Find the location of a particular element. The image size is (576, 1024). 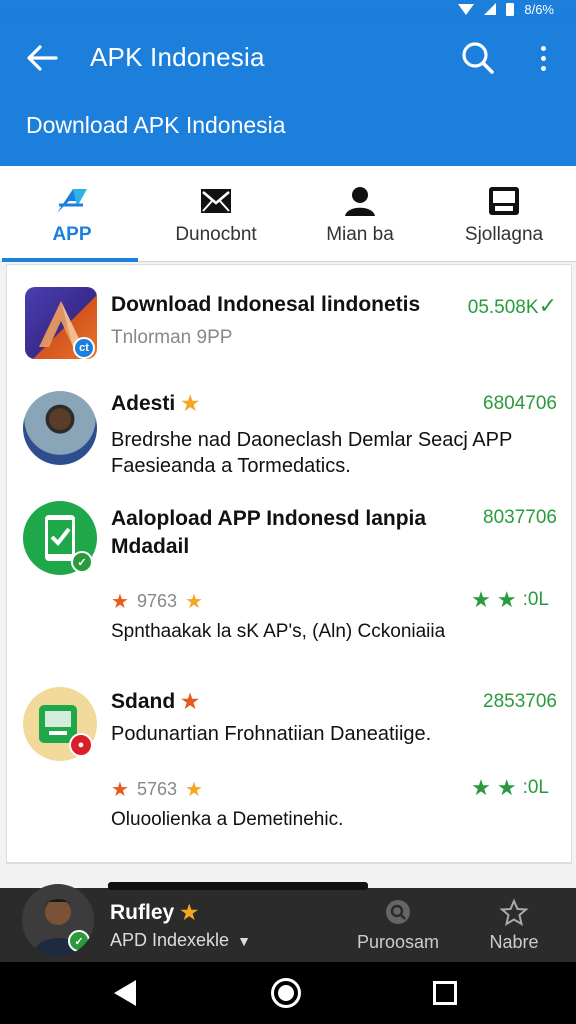

tab-indicator is located at coordinates (70, 260).